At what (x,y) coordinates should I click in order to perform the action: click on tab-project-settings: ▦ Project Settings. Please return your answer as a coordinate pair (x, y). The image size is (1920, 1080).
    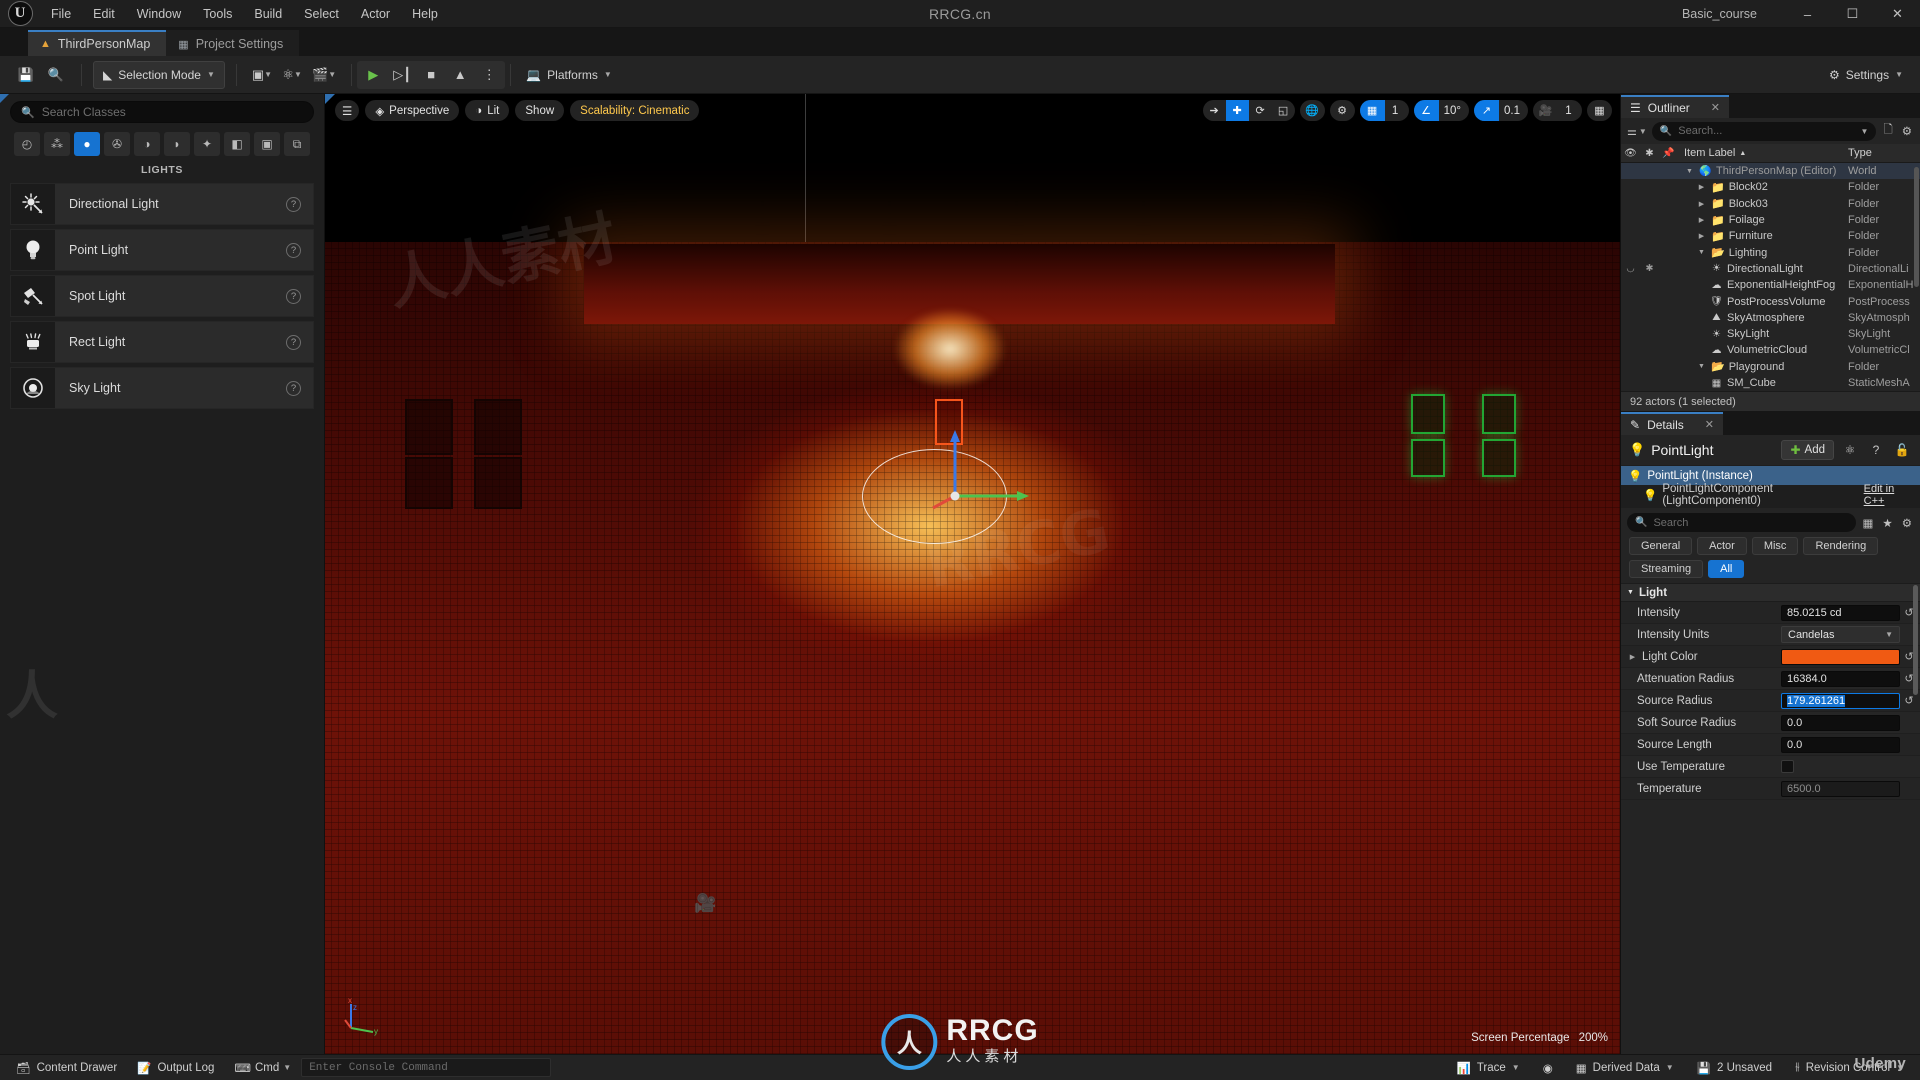
    Looking at the image, I should click on (233, 43).